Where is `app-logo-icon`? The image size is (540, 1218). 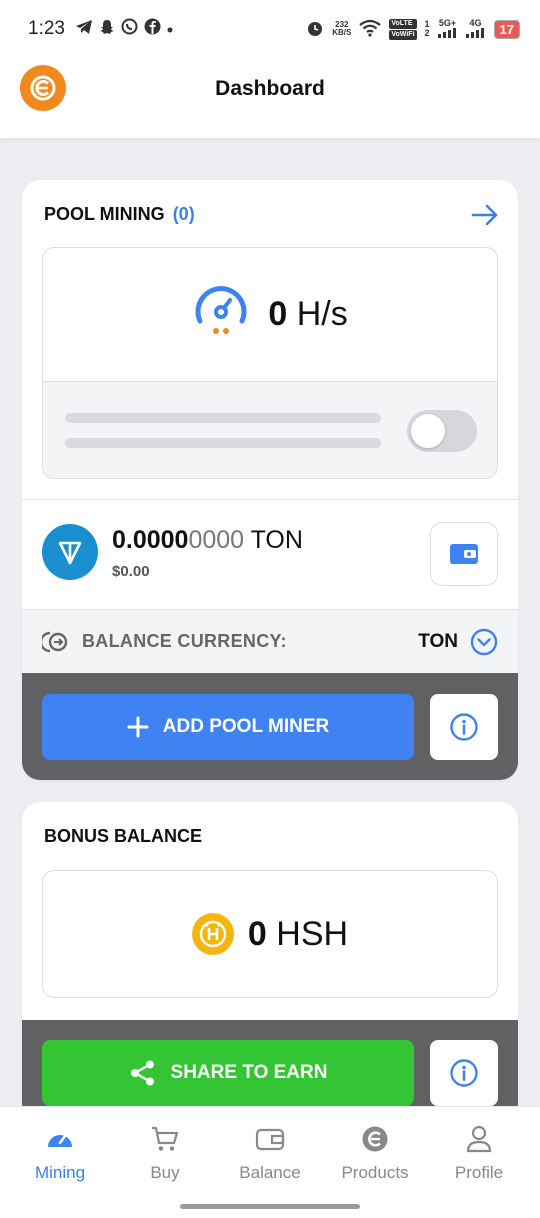
app-logo-icon is located at coordinates (43, 88).